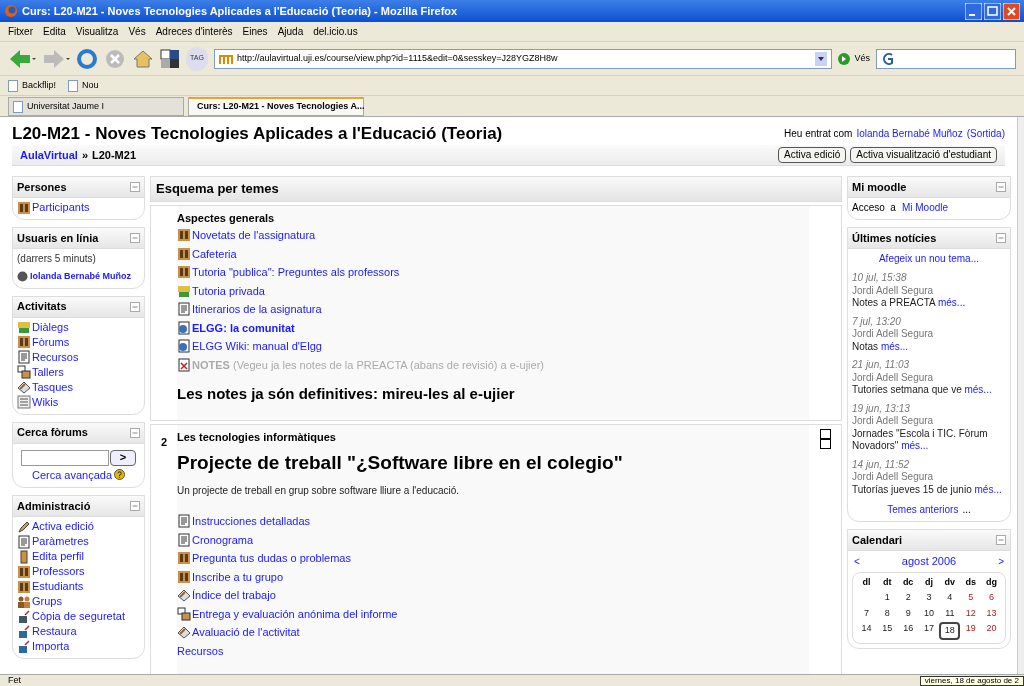 This screenshot has height=686, width=1024. Describe the element at coordinates (950, 613) in the screenshot. I see `calendar-day: 11` at that location.